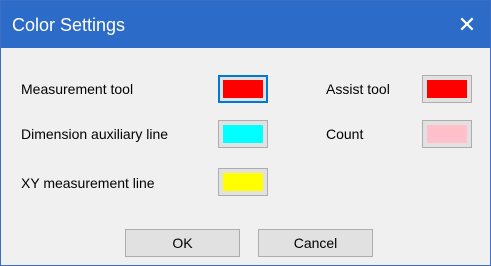 This screenshot has height=266, width=491. I want to click on xy-measurement-line-label: XY measurement line, so click(88, 183).